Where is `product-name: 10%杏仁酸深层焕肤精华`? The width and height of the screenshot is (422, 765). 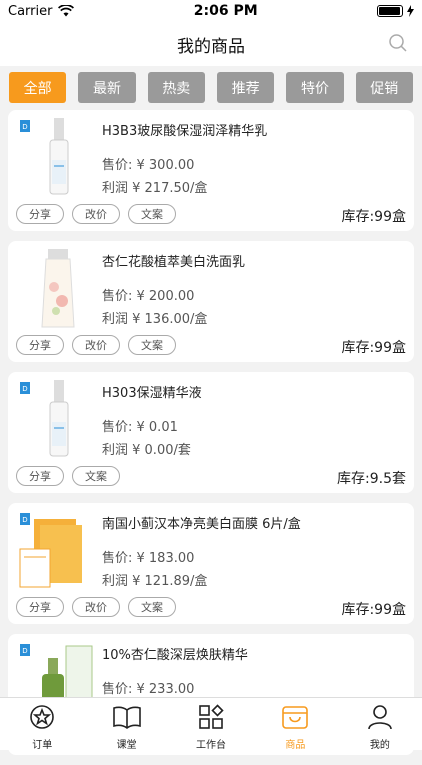 product-name: 10%杏仁酸深层焕肤精华 is located at coordinates (175, 655).